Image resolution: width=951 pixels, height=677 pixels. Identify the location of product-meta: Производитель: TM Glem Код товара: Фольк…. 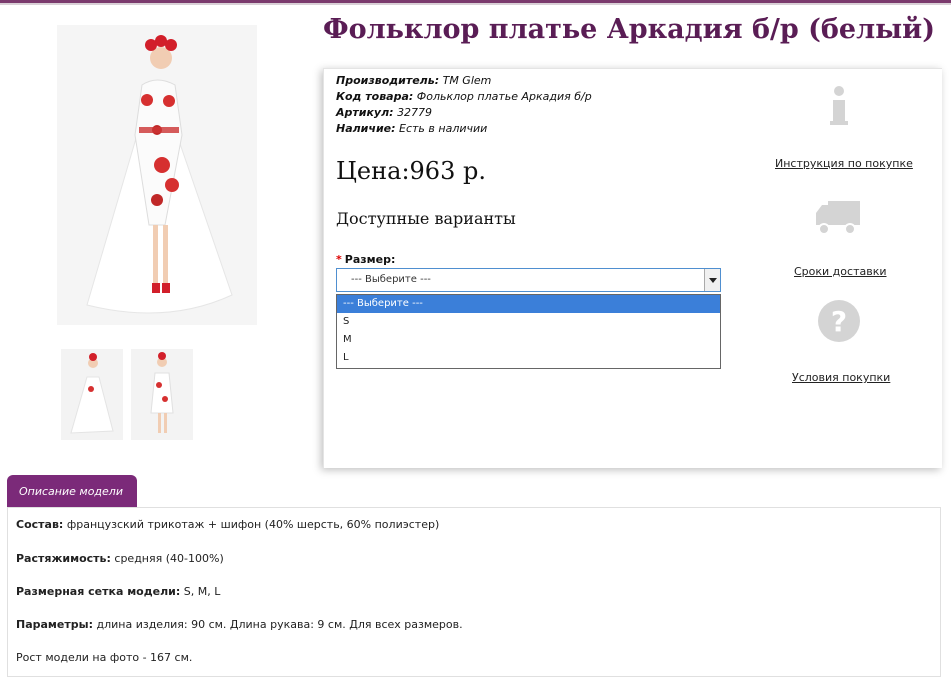
(464, 105).